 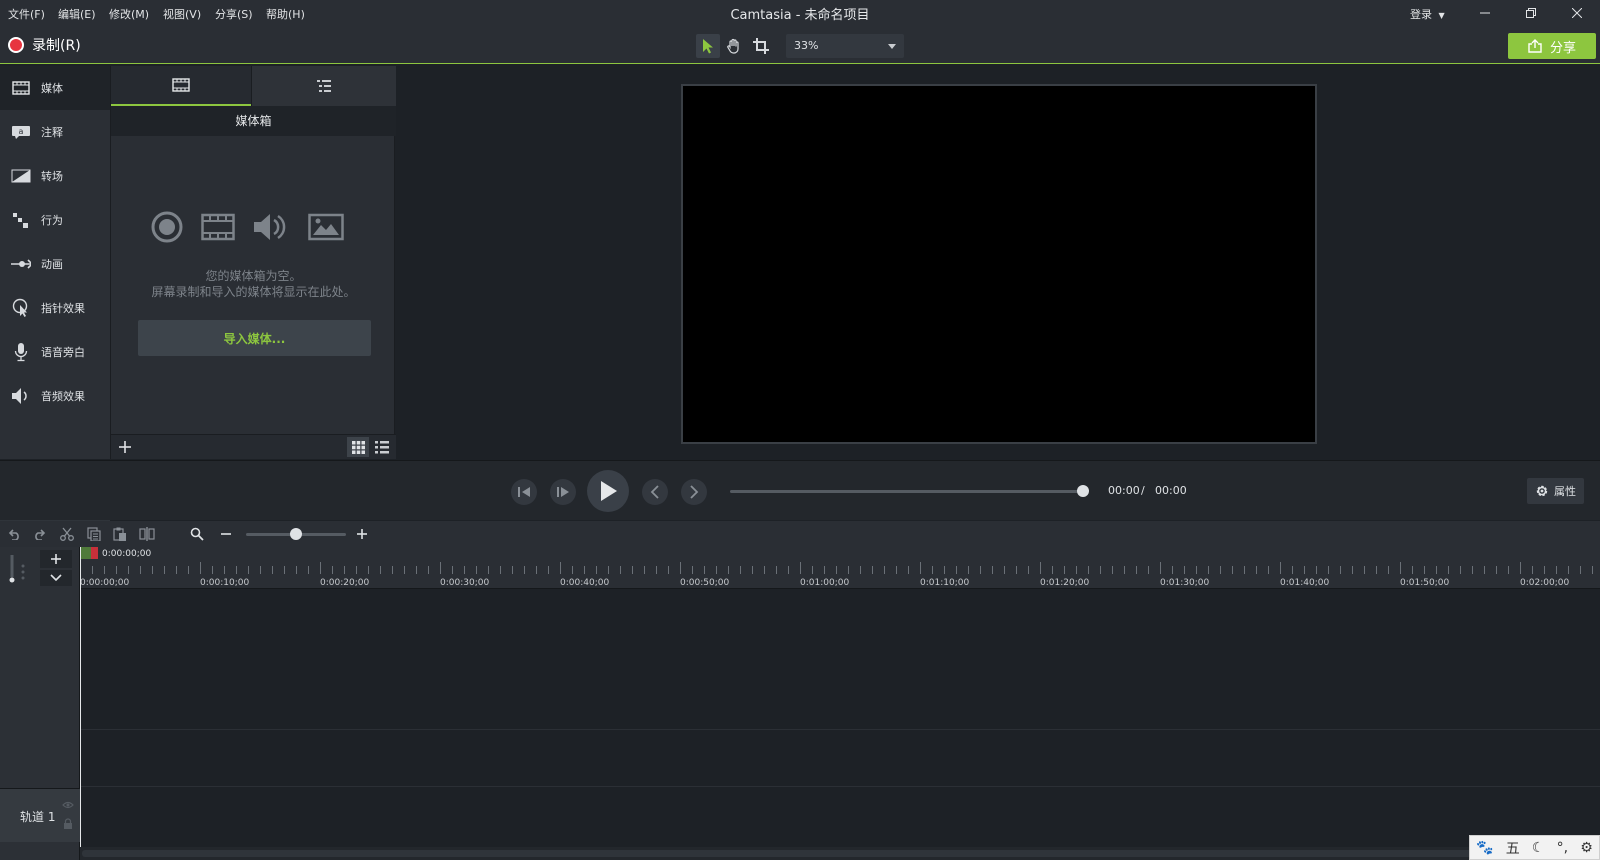 What do you see at coordinates (125, 447) in the screenshot?
I see `add-button` at bounding box center [125, 447].